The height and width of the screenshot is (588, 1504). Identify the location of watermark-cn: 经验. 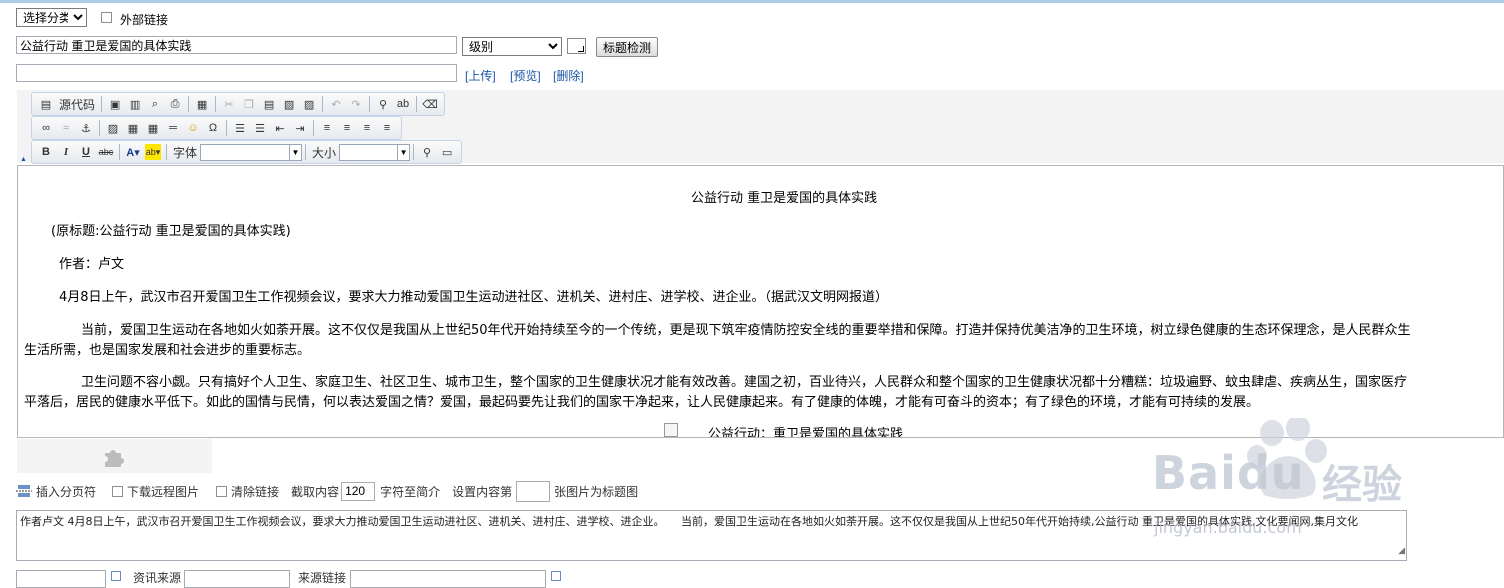
(1362, 485).